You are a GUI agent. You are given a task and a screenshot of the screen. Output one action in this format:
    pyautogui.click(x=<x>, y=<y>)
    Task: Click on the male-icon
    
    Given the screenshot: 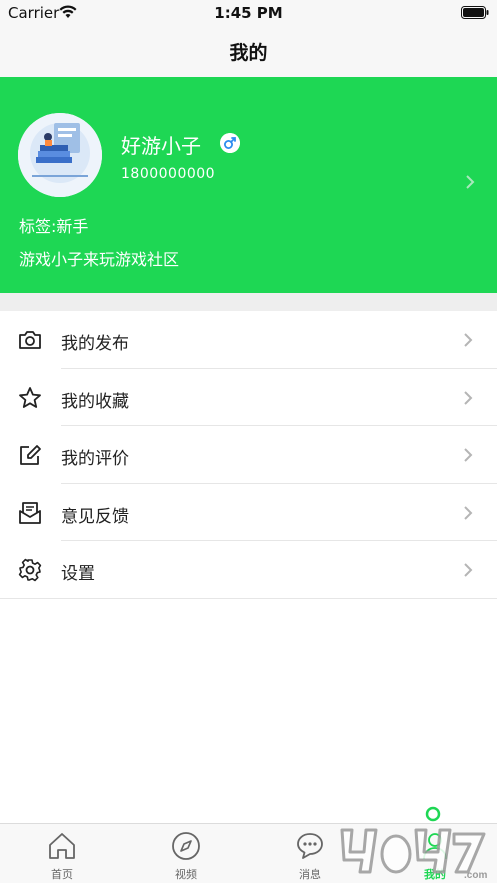 What is the action you would take?
    pyautogui.click(x=230, y=143)
    